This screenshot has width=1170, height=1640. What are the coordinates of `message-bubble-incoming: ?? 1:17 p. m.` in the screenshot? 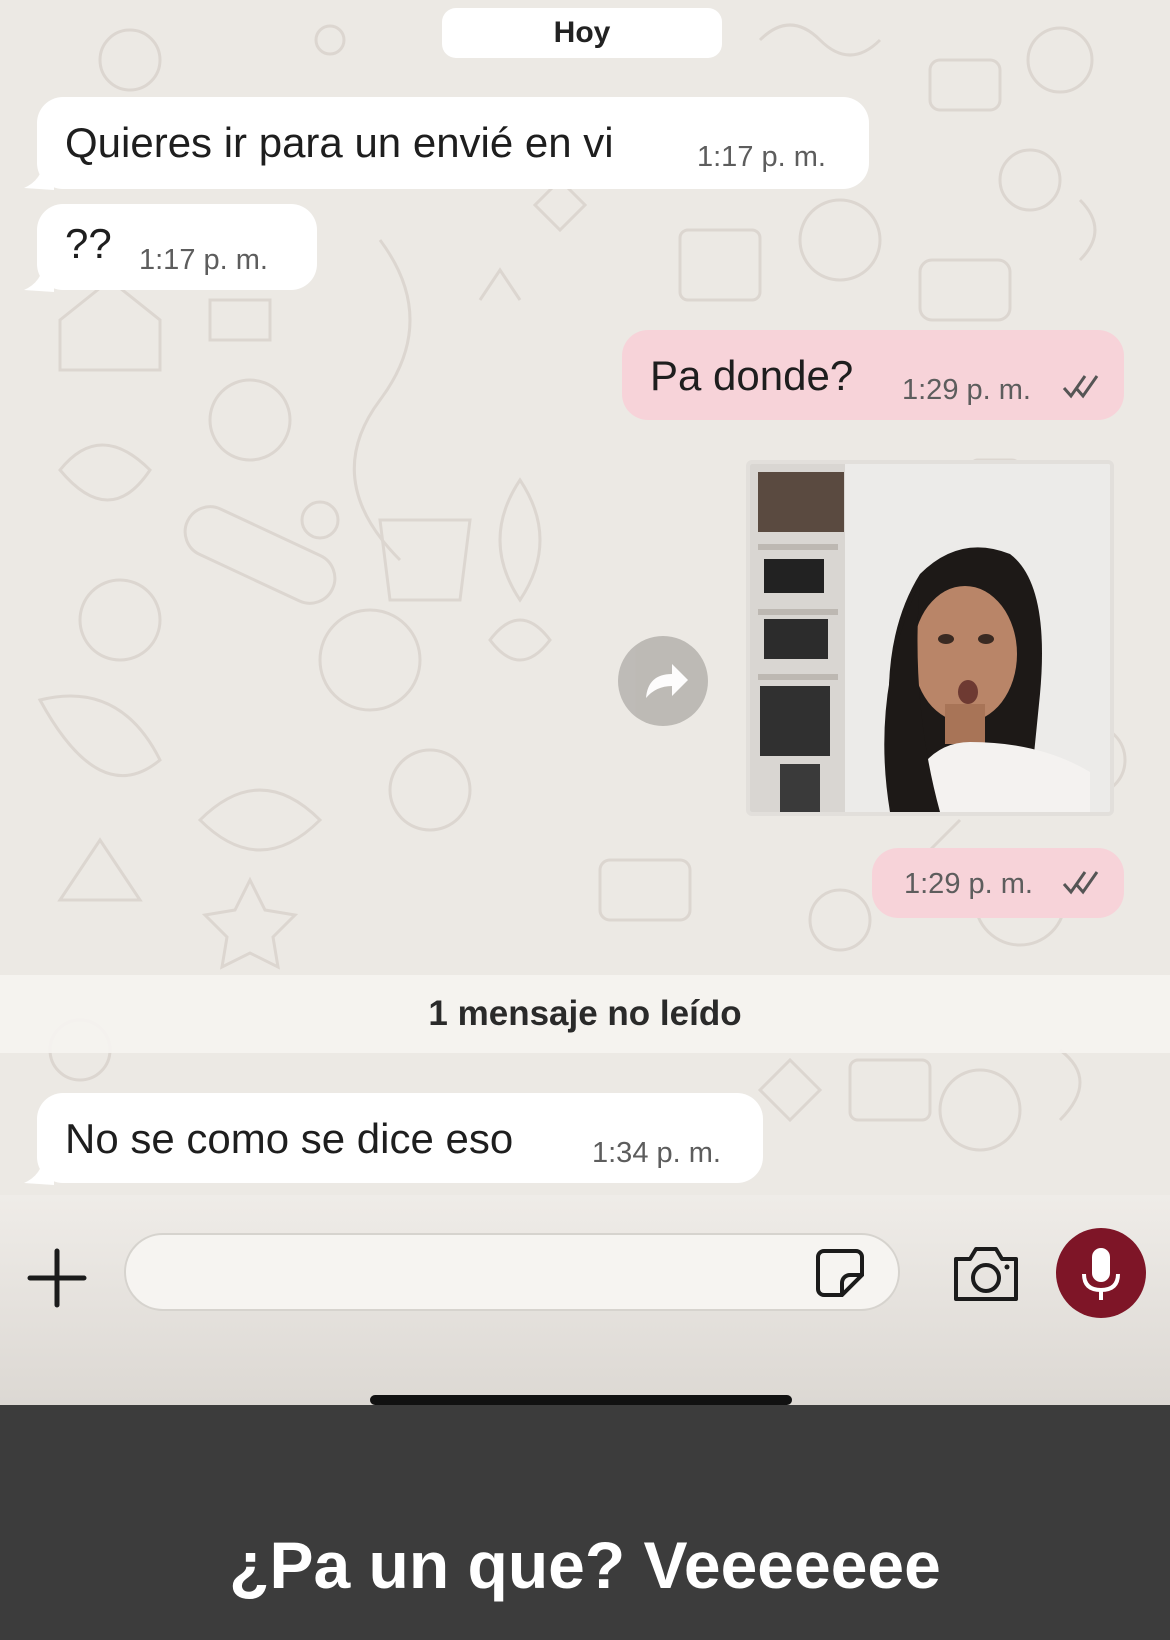 It's located at (177, 247).